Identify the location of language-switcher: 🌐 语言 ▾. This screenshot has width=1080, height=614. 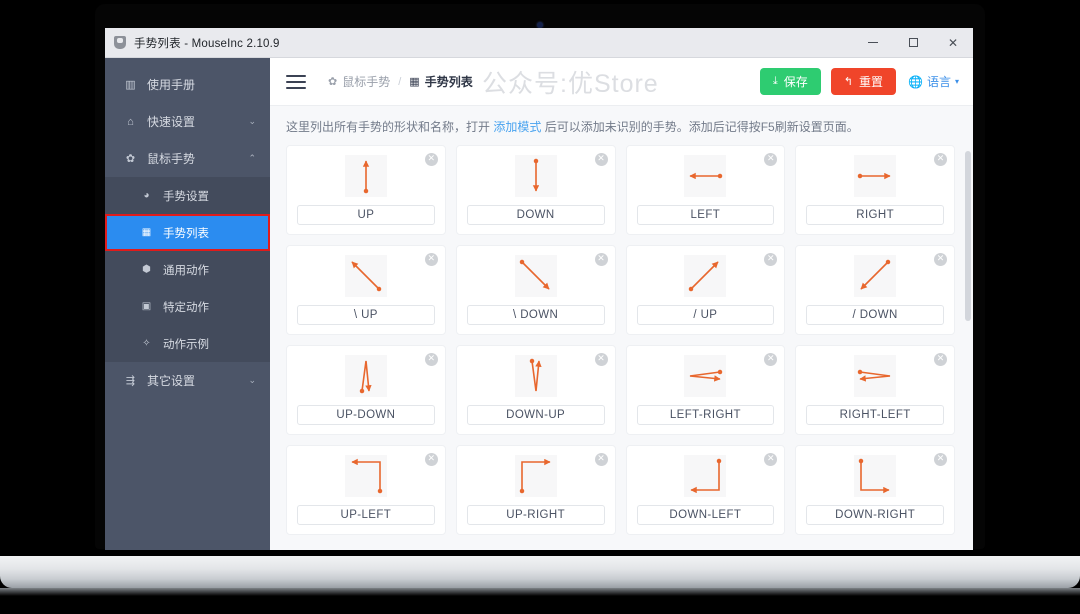
(933, 81).